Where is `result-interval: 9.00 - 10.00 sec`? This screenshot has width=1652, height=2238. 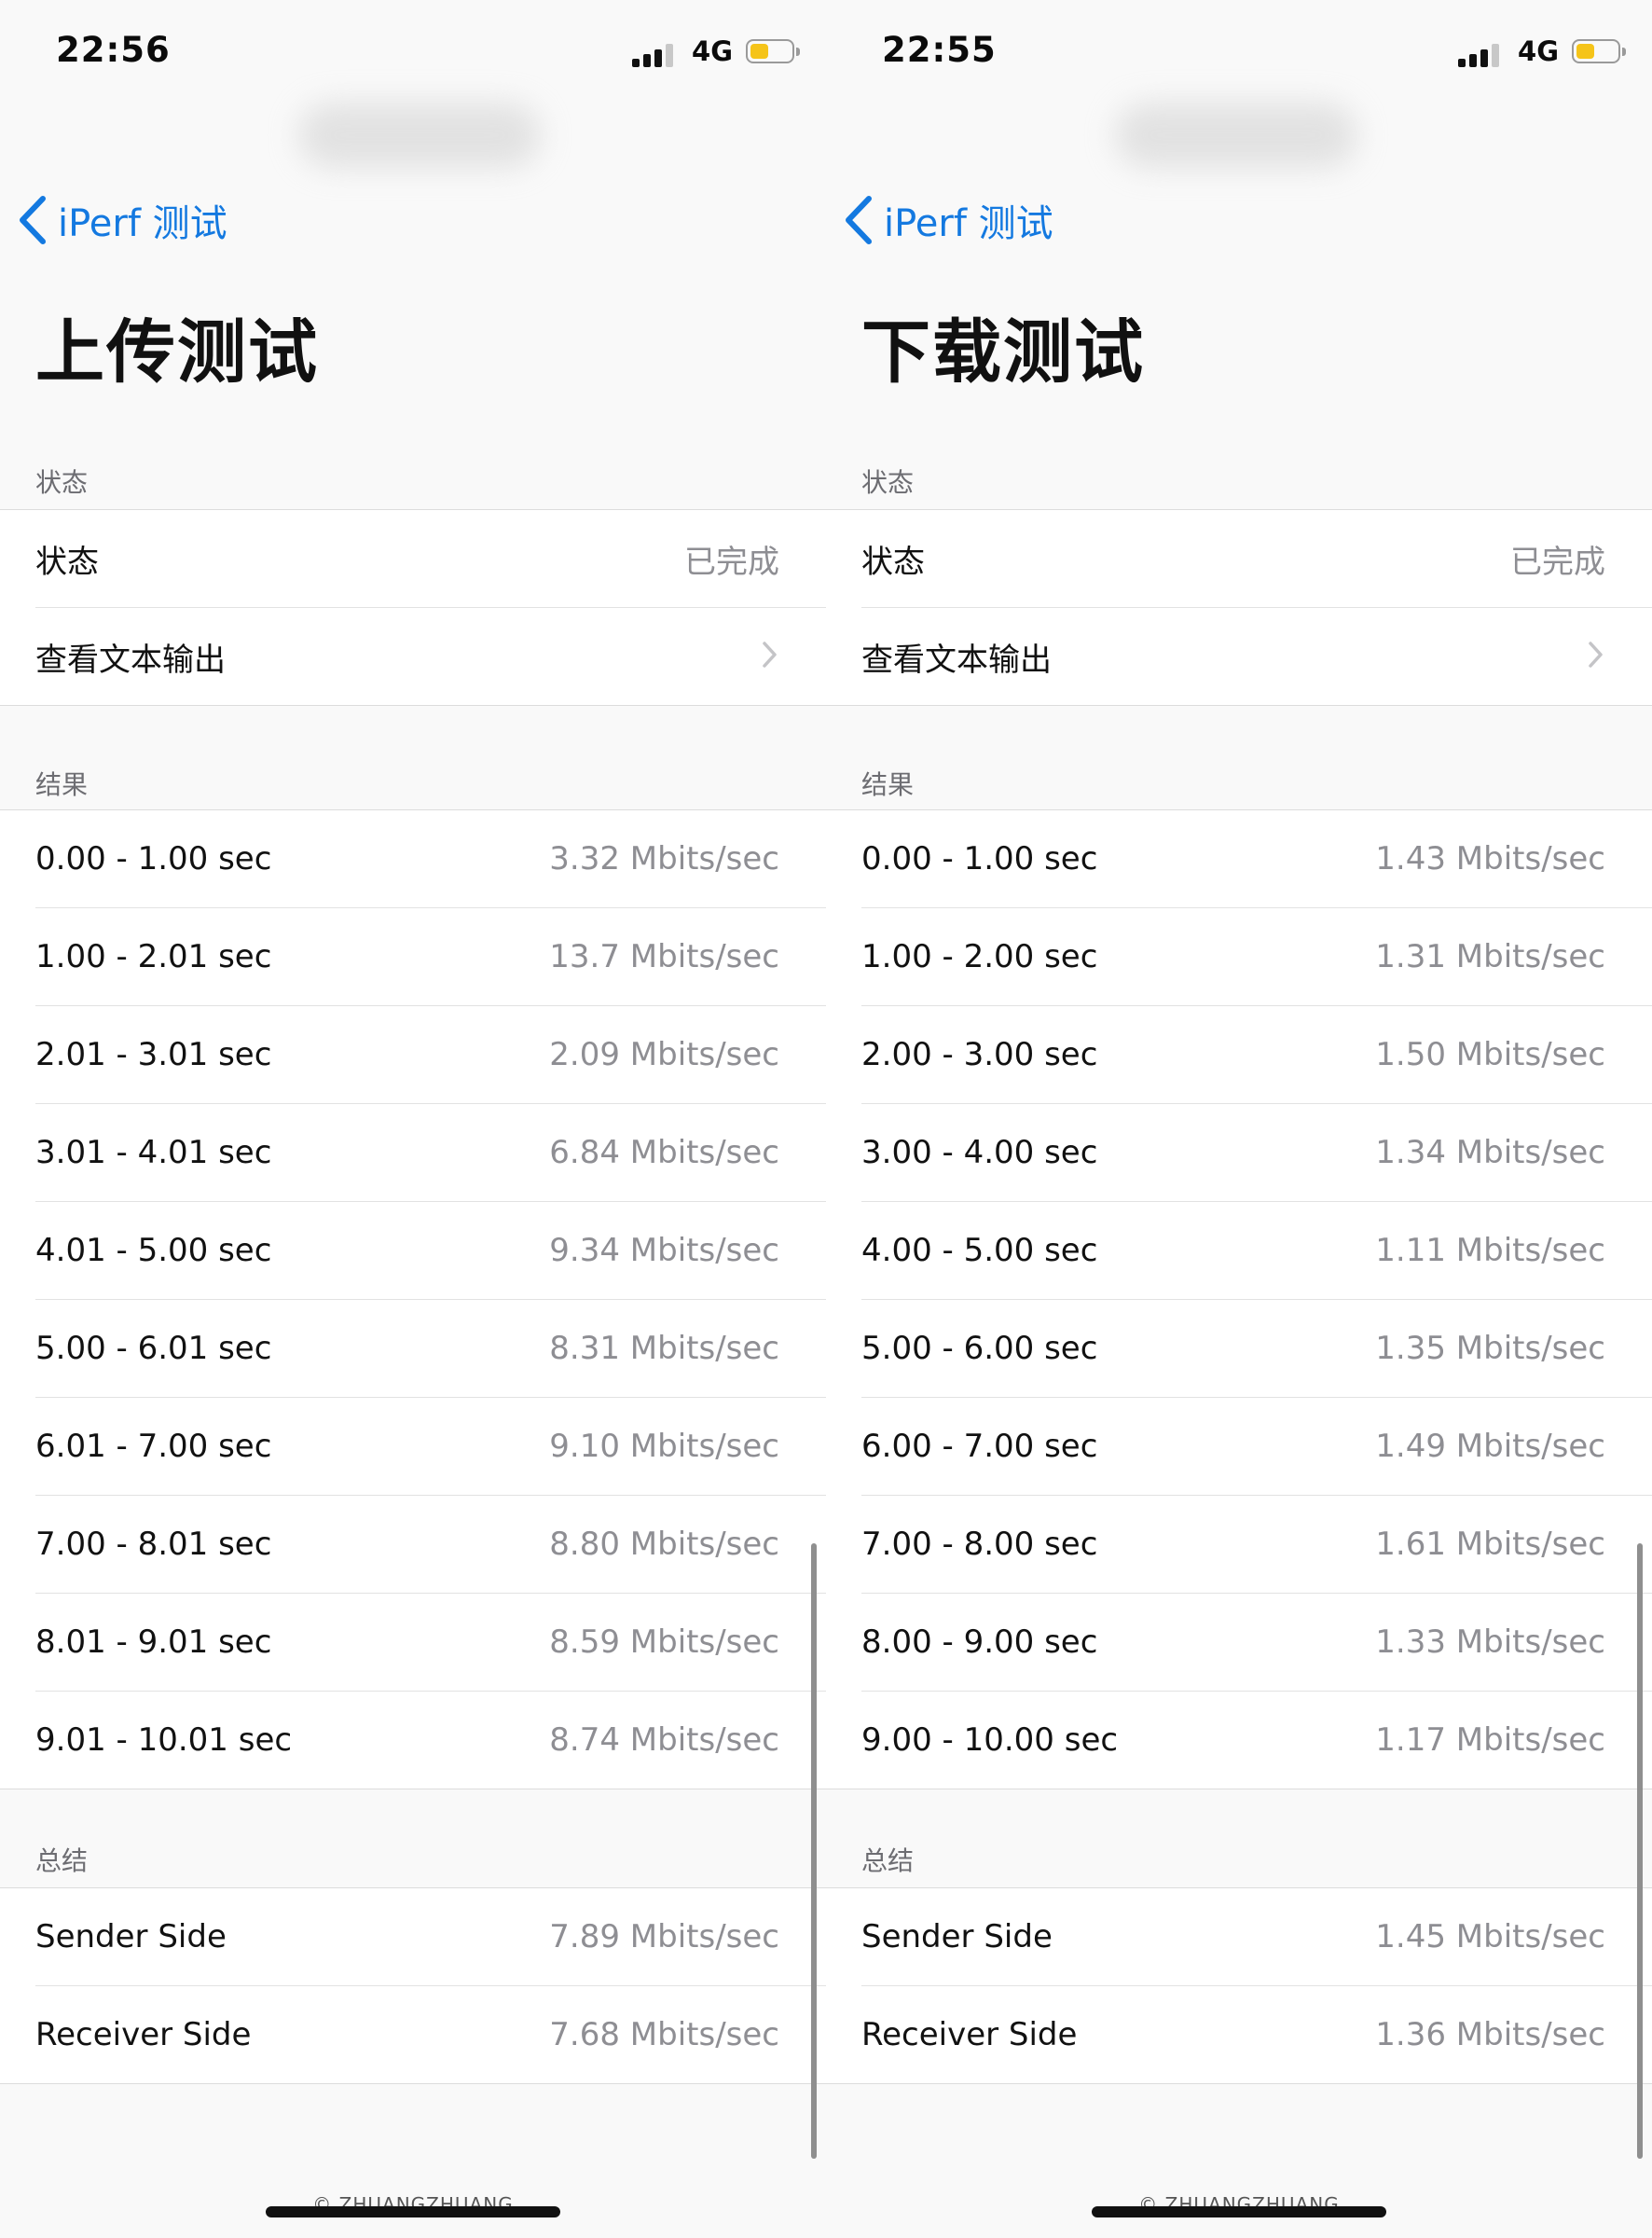
result-interval: 9.00 - 10.00 sec is located at coordinates (990, 1740).